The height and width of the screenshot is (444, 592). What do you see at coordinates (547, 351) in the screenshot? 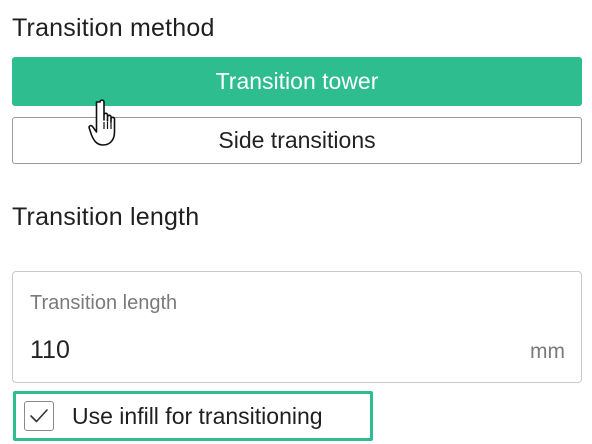
I see `unit-label: mm` at bounding box center [547, 351].